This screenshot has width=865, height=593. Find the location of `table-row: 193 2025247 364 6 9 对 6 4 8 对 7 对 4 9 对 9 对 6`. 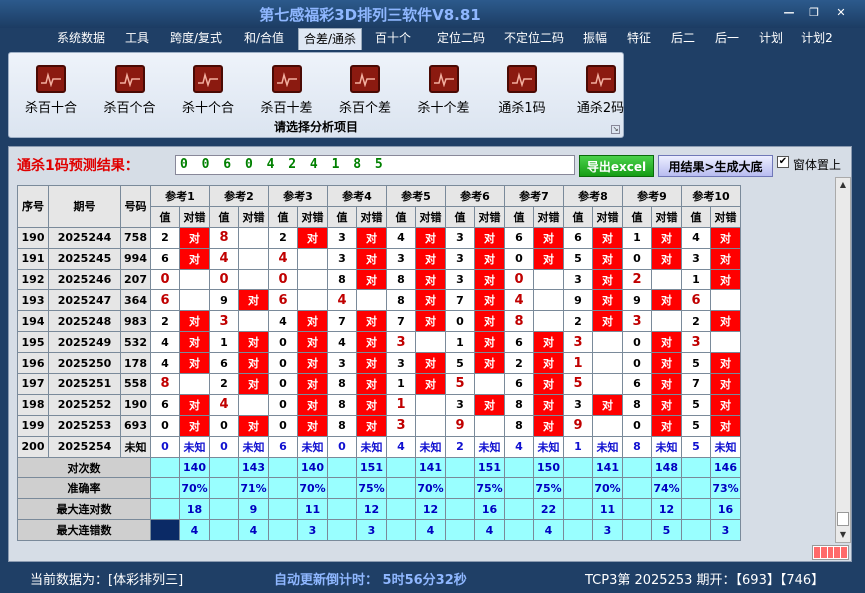

table-row: 193 2025247 364 6 9 对 6 4 8 对 7 对 4 9 对 9 对 6 is located at coordinates (379, 300).